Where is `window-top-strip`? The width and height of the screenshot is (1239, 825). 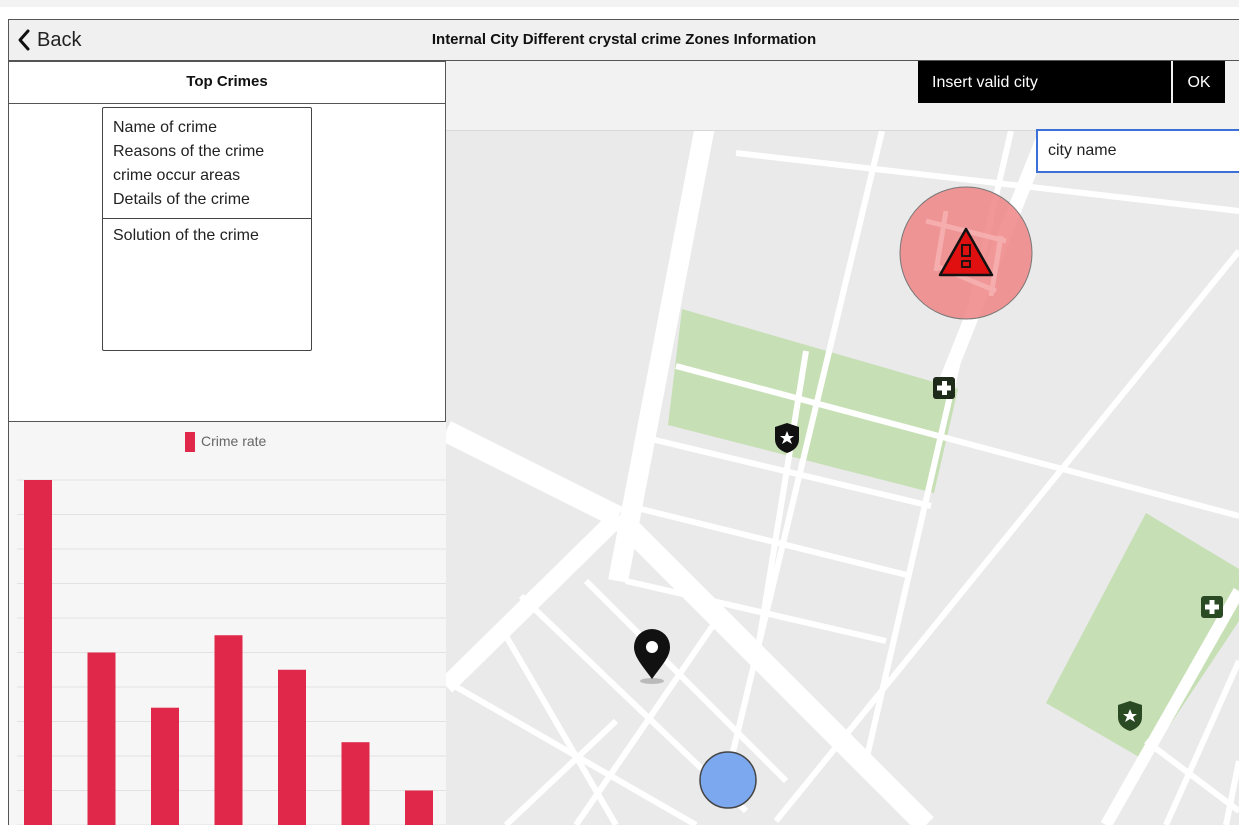 window-top-strip is located at coordinates (619, 3).